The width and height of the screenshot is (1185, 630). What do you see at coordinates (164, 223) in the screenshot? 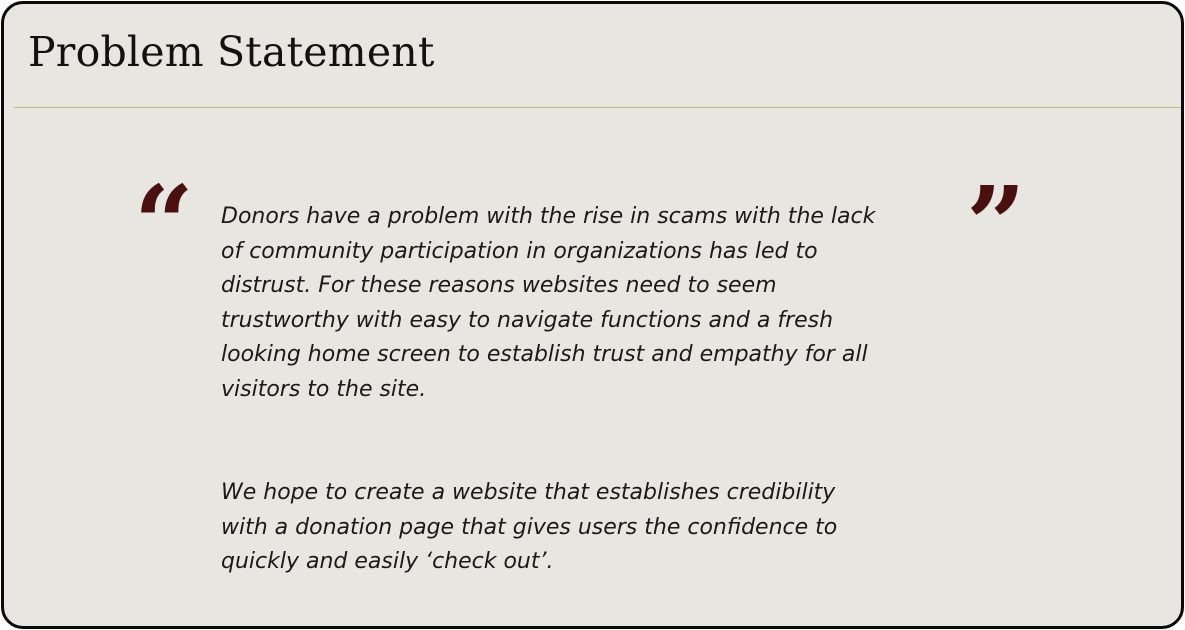
I see `open-quote-icon: “` at bounding box center [164, 223].